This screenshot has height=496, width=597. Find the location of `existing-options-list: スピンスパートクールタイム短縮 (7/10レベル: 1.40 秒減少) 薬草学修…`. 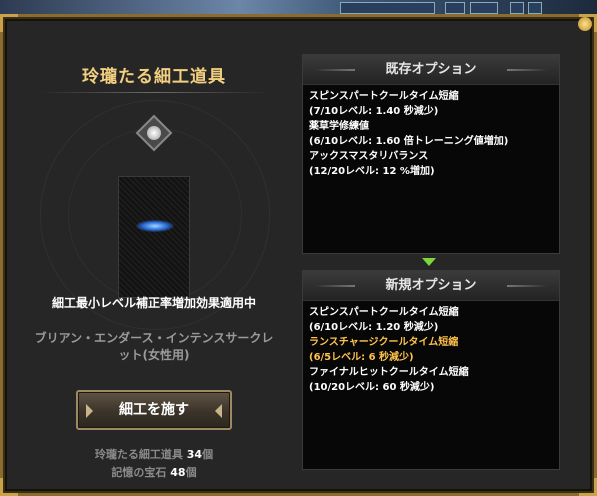

existing-options-list: スピンスパートクールタイム短縮 (7/10レベル: 1.40 秒減少) 薬草学修… is located at coordinates (431, 134).